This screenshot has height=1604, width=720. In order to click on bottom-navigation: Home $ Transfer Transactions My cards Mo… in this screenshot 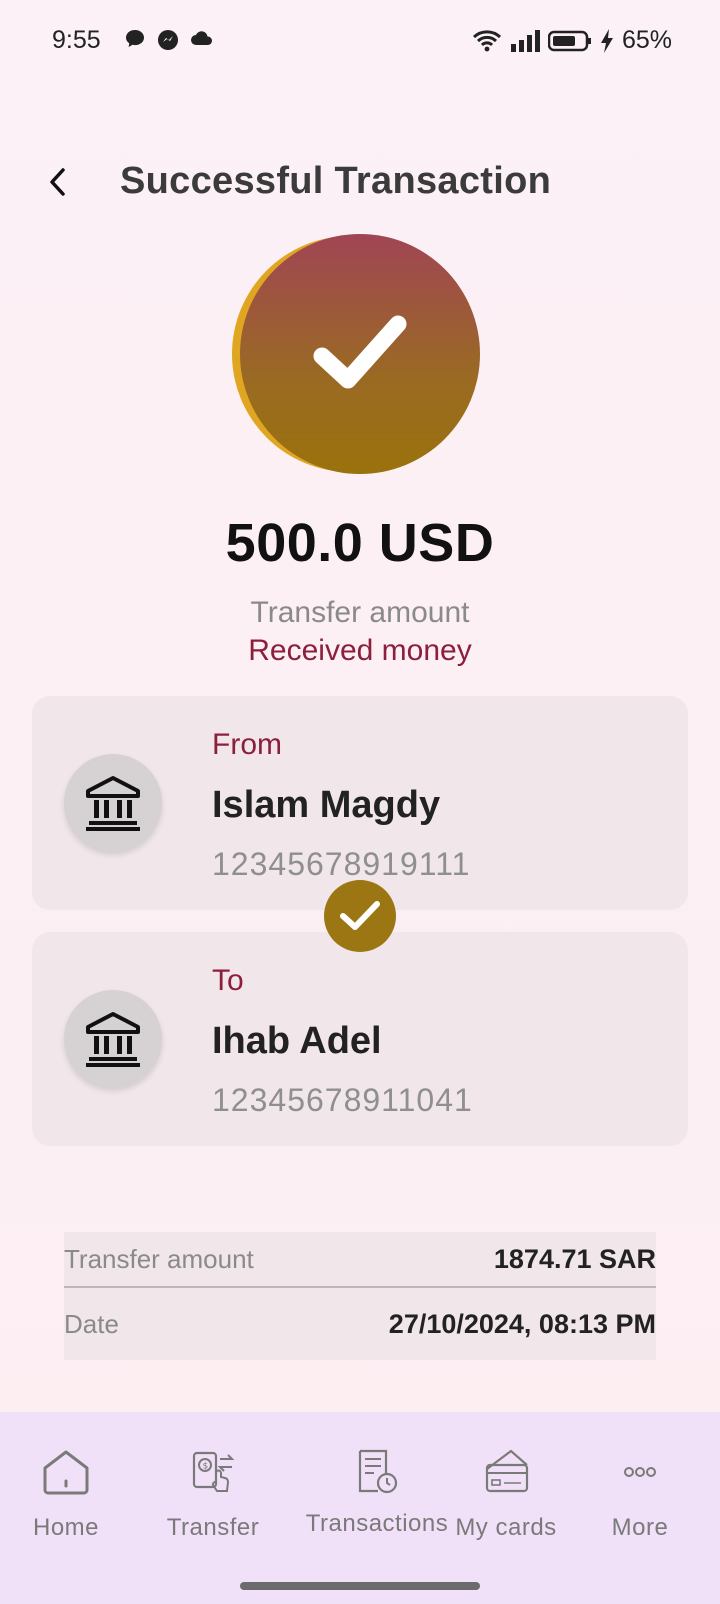, I will do `click(360, 1508)`.